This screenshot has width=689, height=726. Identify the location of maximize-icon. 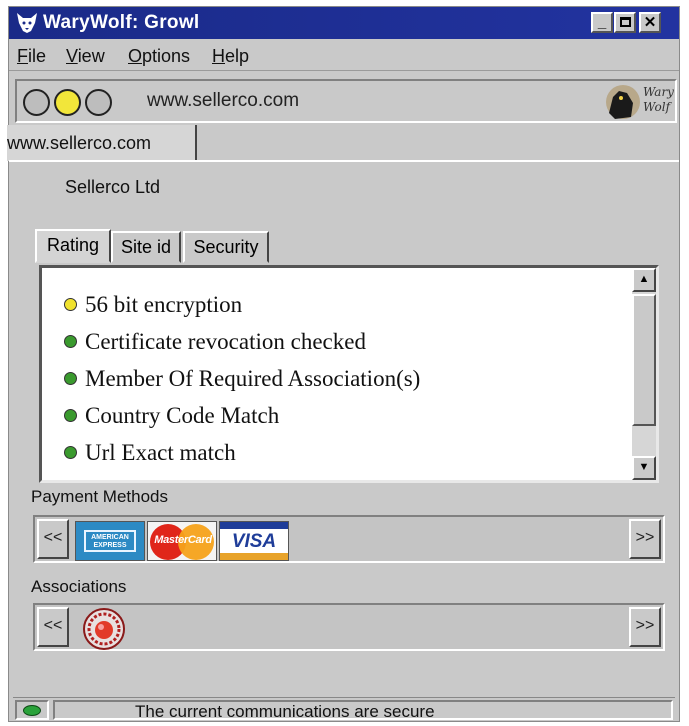
(625, 22).